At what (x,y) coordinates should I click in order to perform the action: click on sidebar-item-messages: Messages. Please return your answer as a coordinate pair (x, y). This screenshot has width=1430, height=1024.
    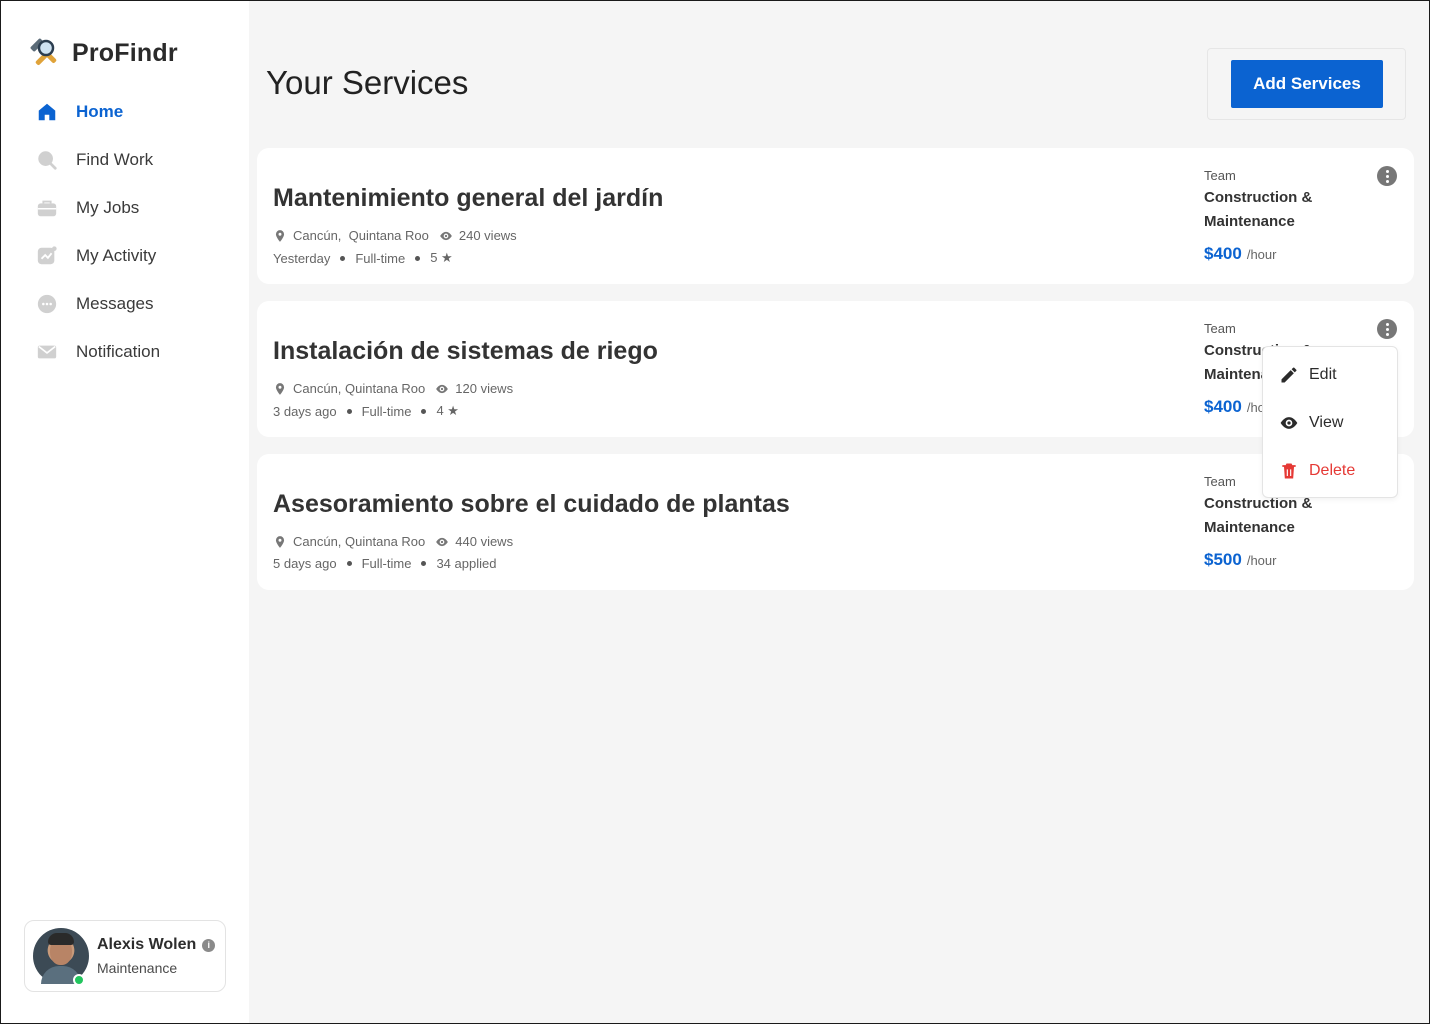
    Looking at the image, I should click on (98, 304).